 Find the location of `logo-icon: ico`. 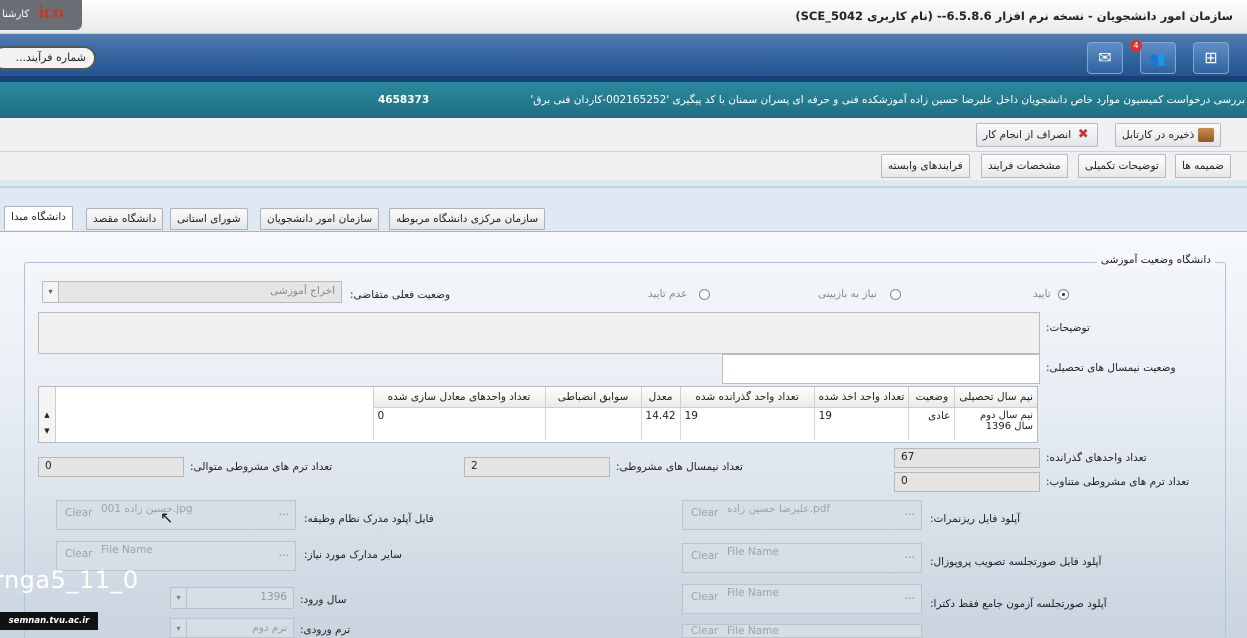

logo-icon: ico is located at coordinates (51, 13).